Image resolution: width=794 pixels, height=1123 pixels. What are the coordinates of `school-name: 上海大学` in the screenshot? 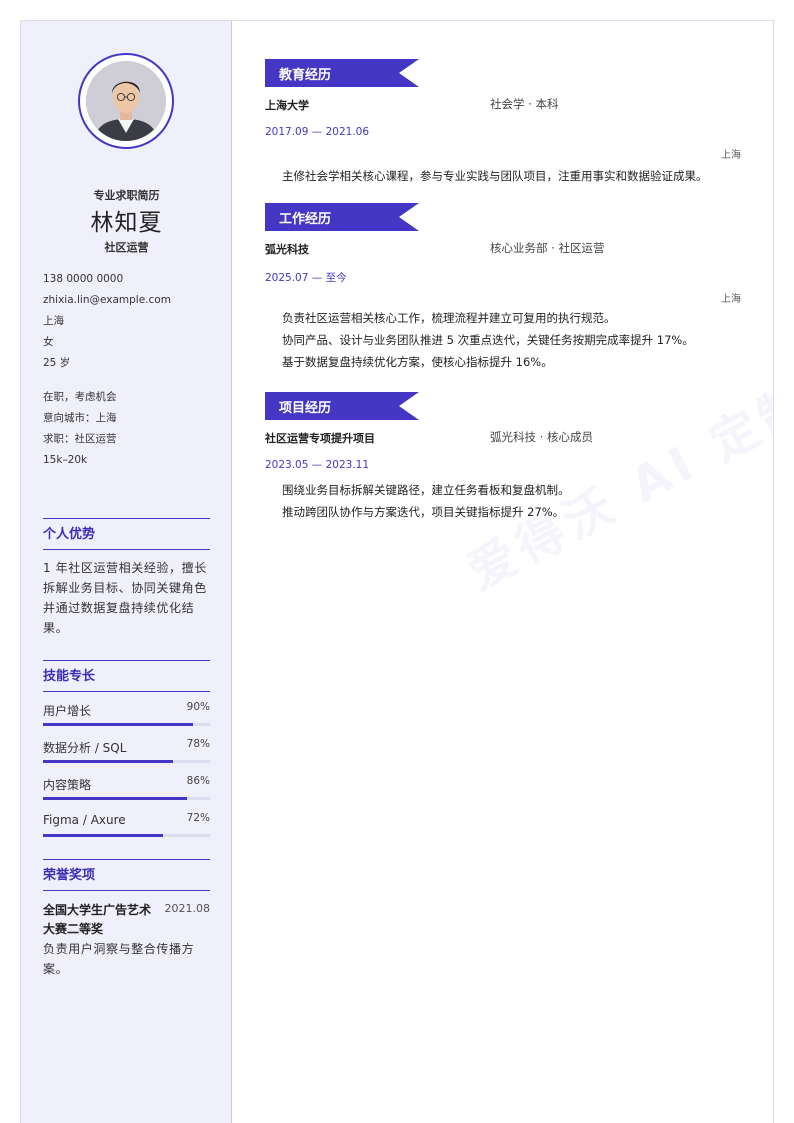 It's located at (287, 105).